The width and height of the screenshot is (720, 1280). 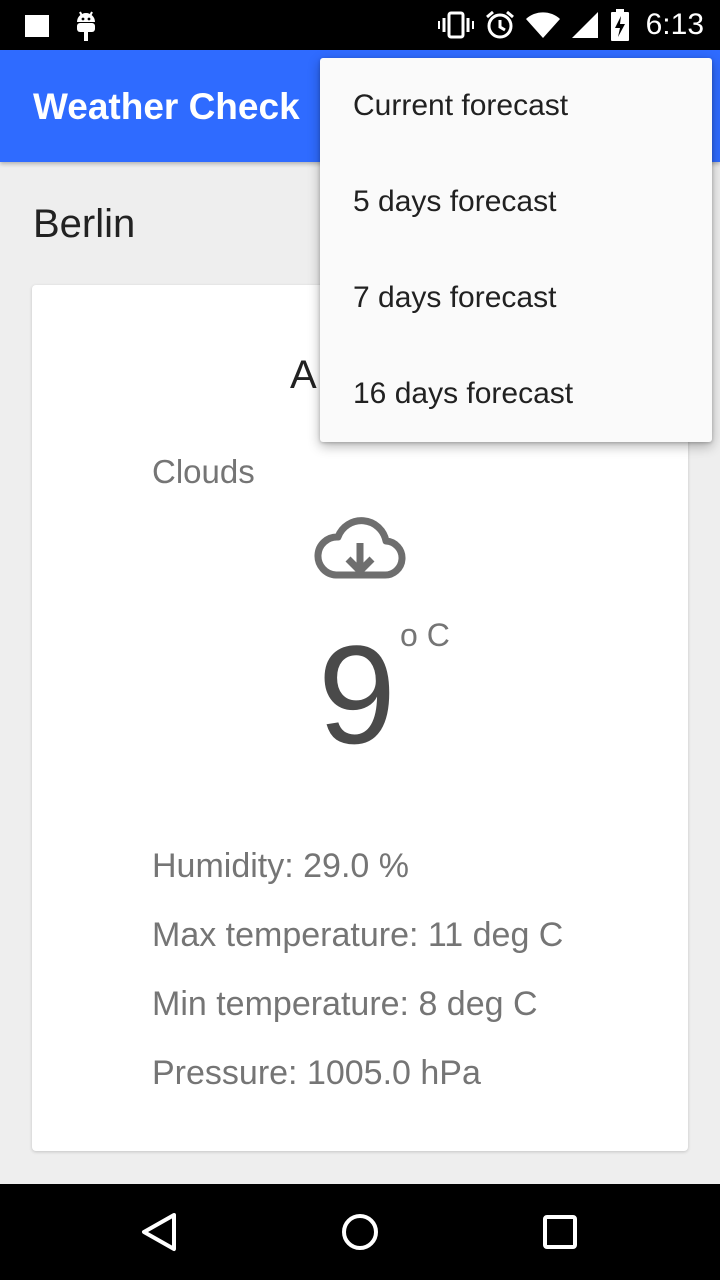 What do you see at coordinates (516, 298) in the screenshot?
I see `menu-item-7-days-forecast: 7 days forecast` at bounding box center [516, 298].